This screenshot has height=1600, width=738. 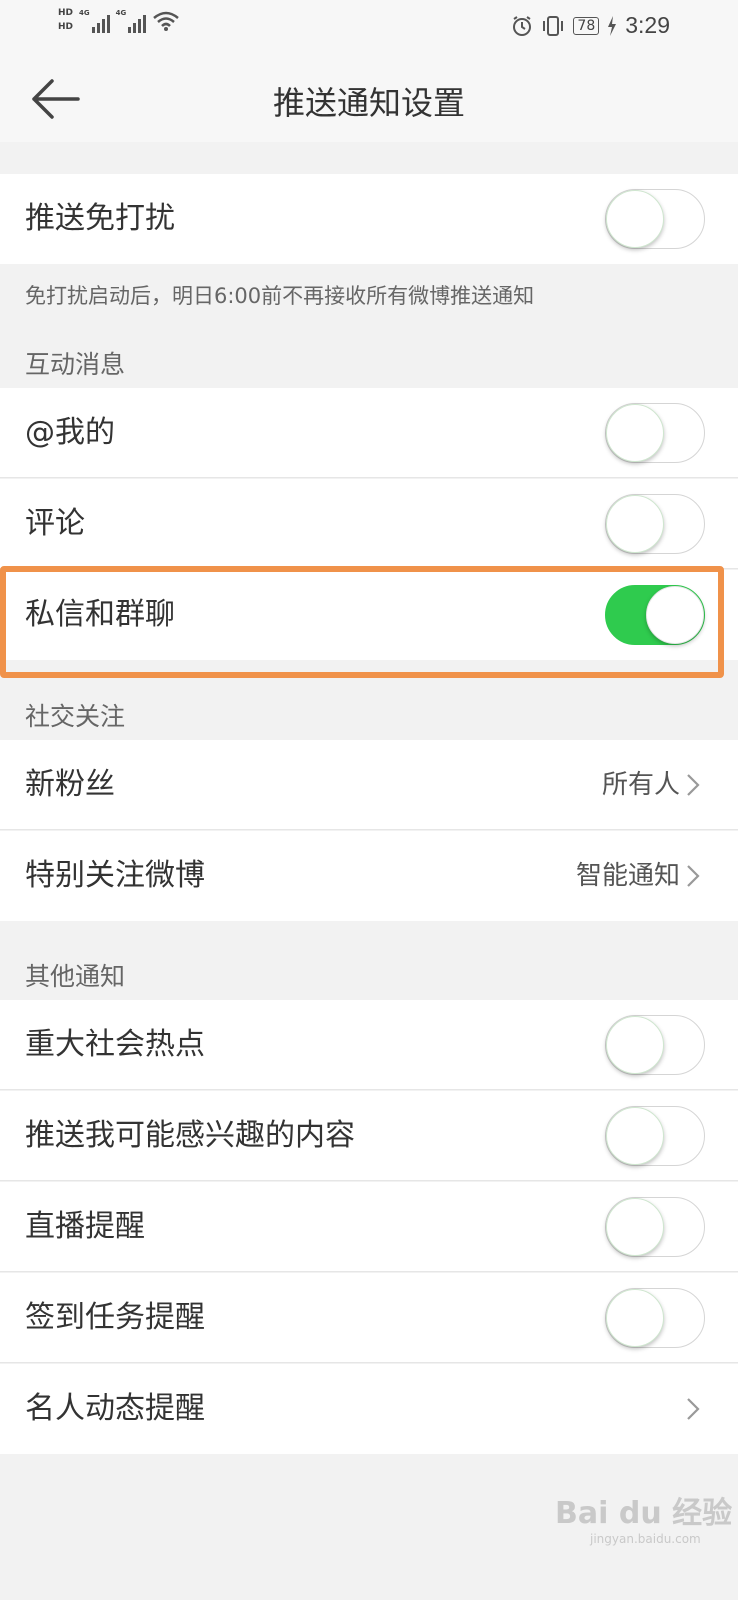 I want to click on mentions-toggle, so click(x=655, y=433).